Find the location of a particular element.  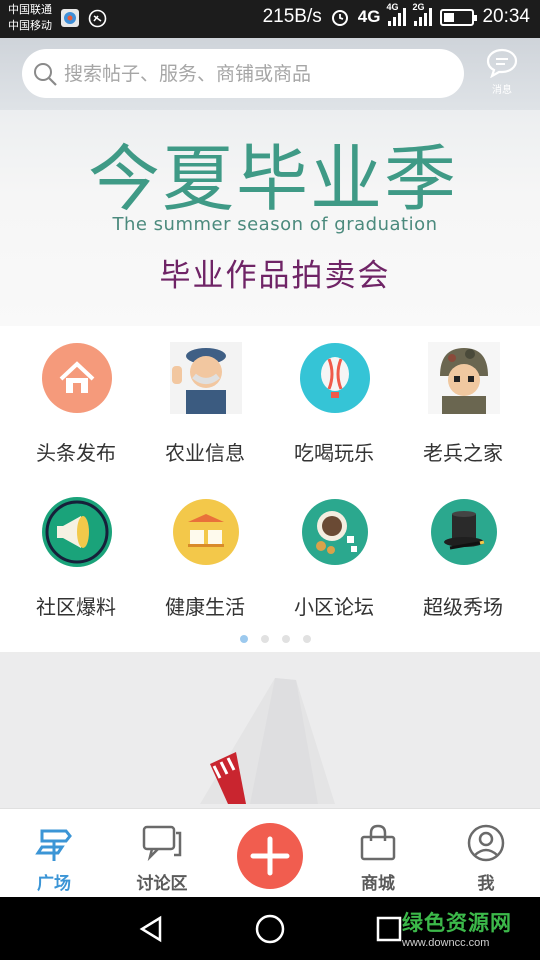

carrier-info: 中国联通 中国移动 is located at coordinates (30, 18).